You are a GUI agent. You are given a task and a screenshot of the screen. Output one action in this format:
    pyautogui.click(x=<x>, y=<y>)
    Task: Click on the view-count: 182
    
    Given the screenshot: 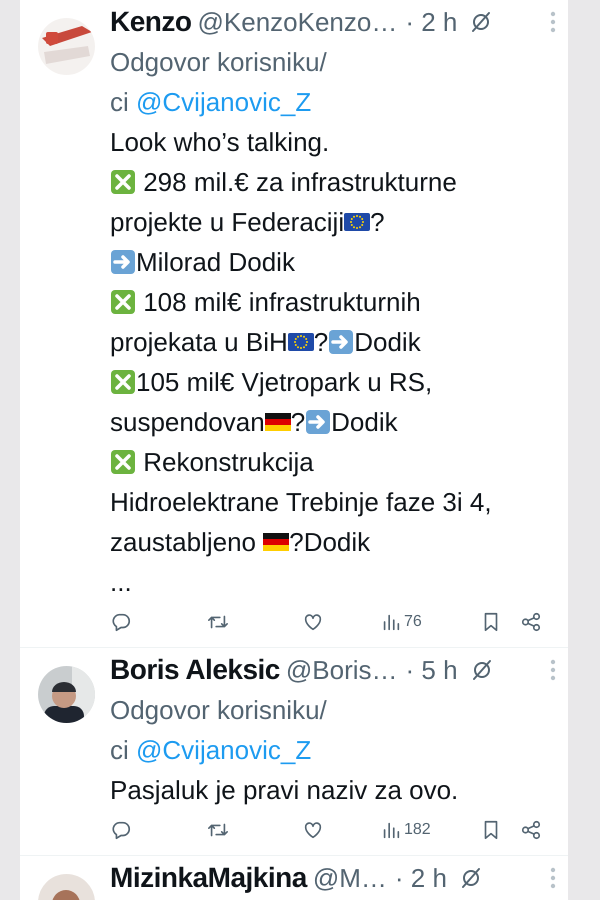 What is the action you would take?
    pyautogui.click(x=417, y=830)
    